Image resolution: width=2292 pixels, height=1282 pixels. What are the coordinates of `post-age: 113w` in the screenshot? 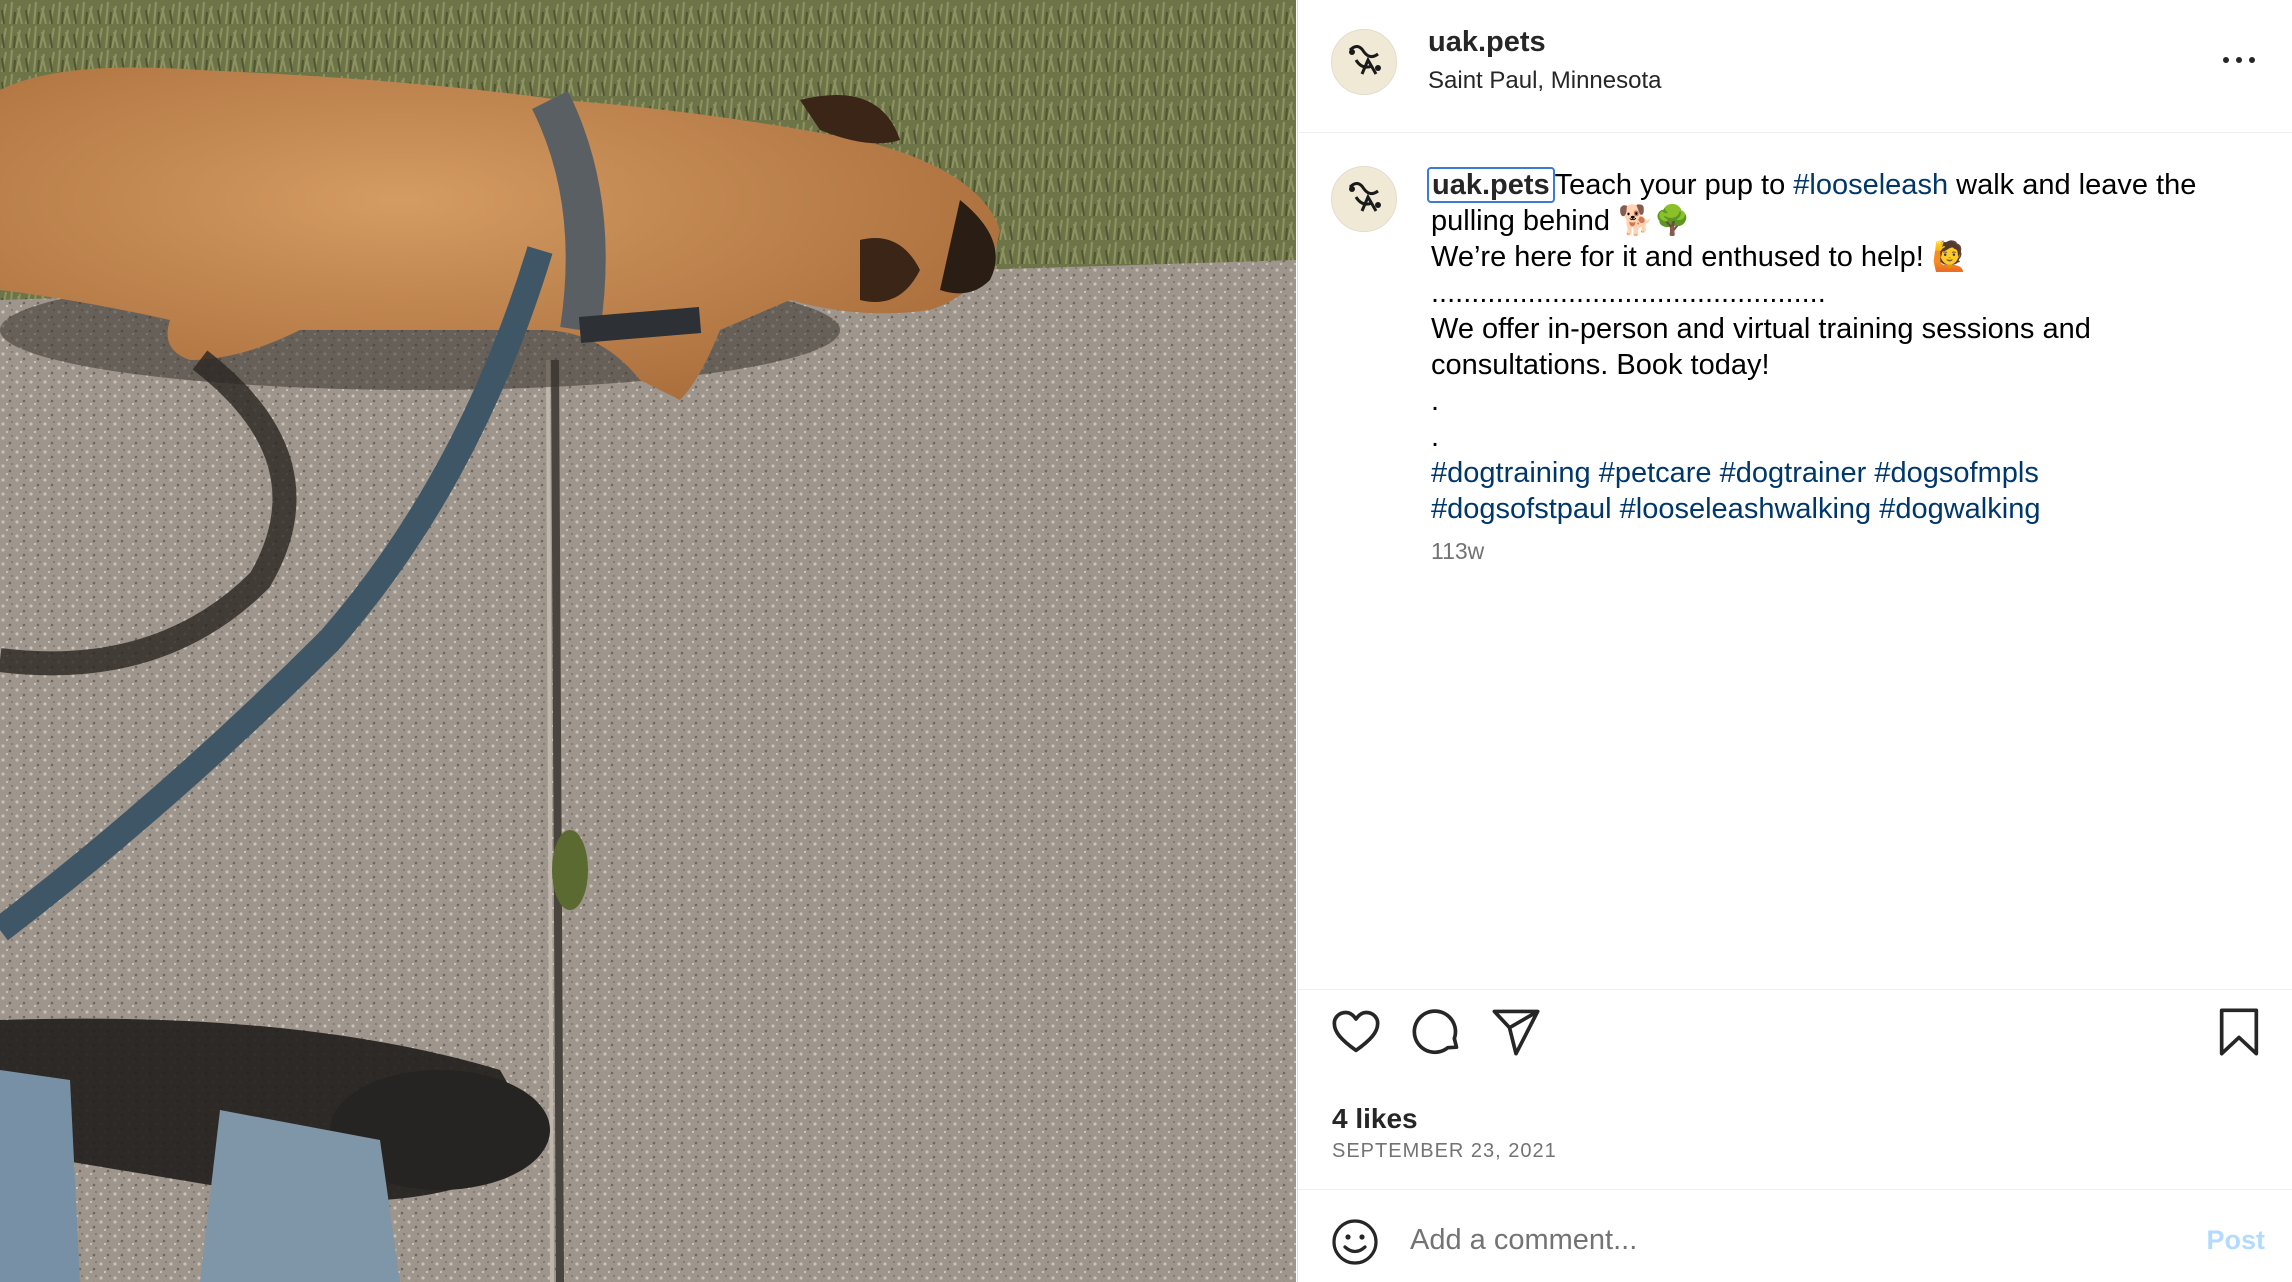 It's located at (1457, 551).